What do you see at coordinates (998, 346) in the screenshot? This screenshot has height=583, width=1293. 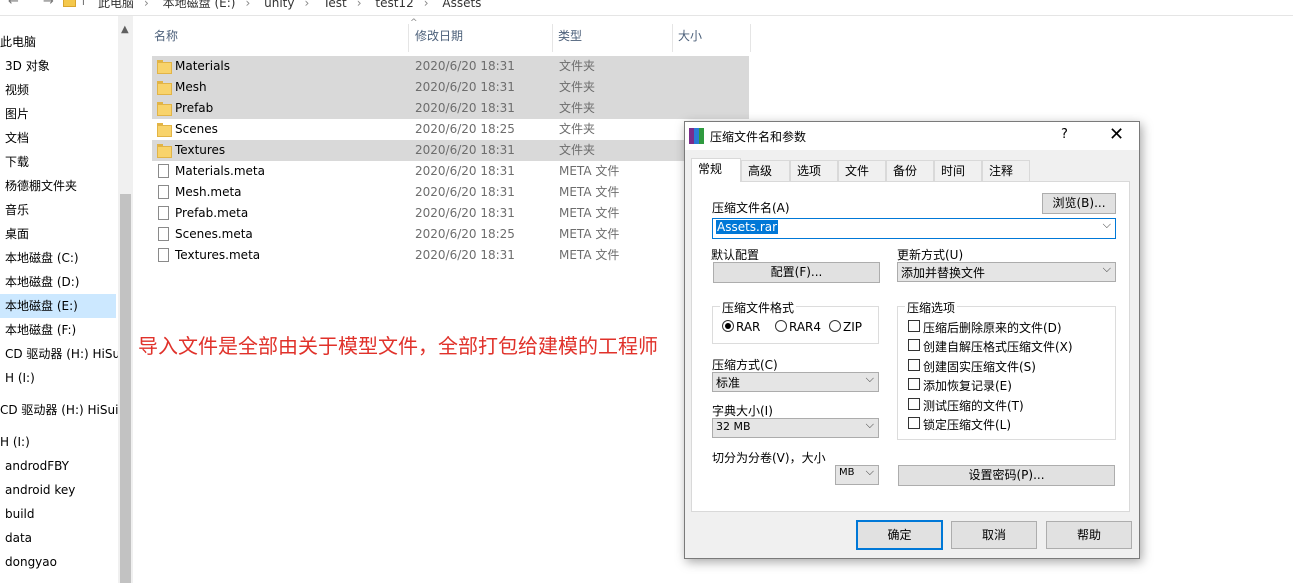 I see `checkbox-sfx-label: 创建自解压格式压缩文件(X)` at bounding box center [998, 346].